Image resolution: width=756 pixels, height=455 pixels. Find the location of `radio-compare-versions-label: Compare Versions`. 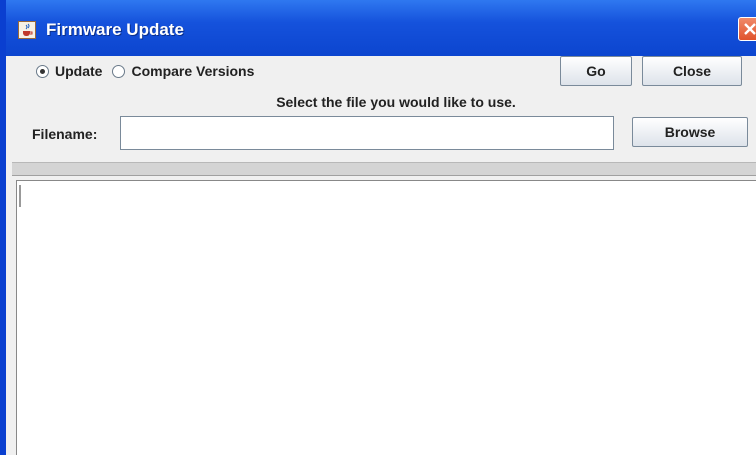

radio-compare-versions-label: Compare Versions is located at coordinates (193, 71).